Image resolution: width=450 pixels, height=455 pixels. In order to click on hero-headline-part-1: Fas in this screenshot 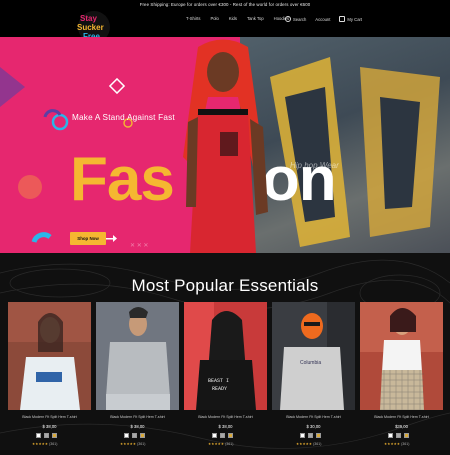, I will do `click(122, 179)`.